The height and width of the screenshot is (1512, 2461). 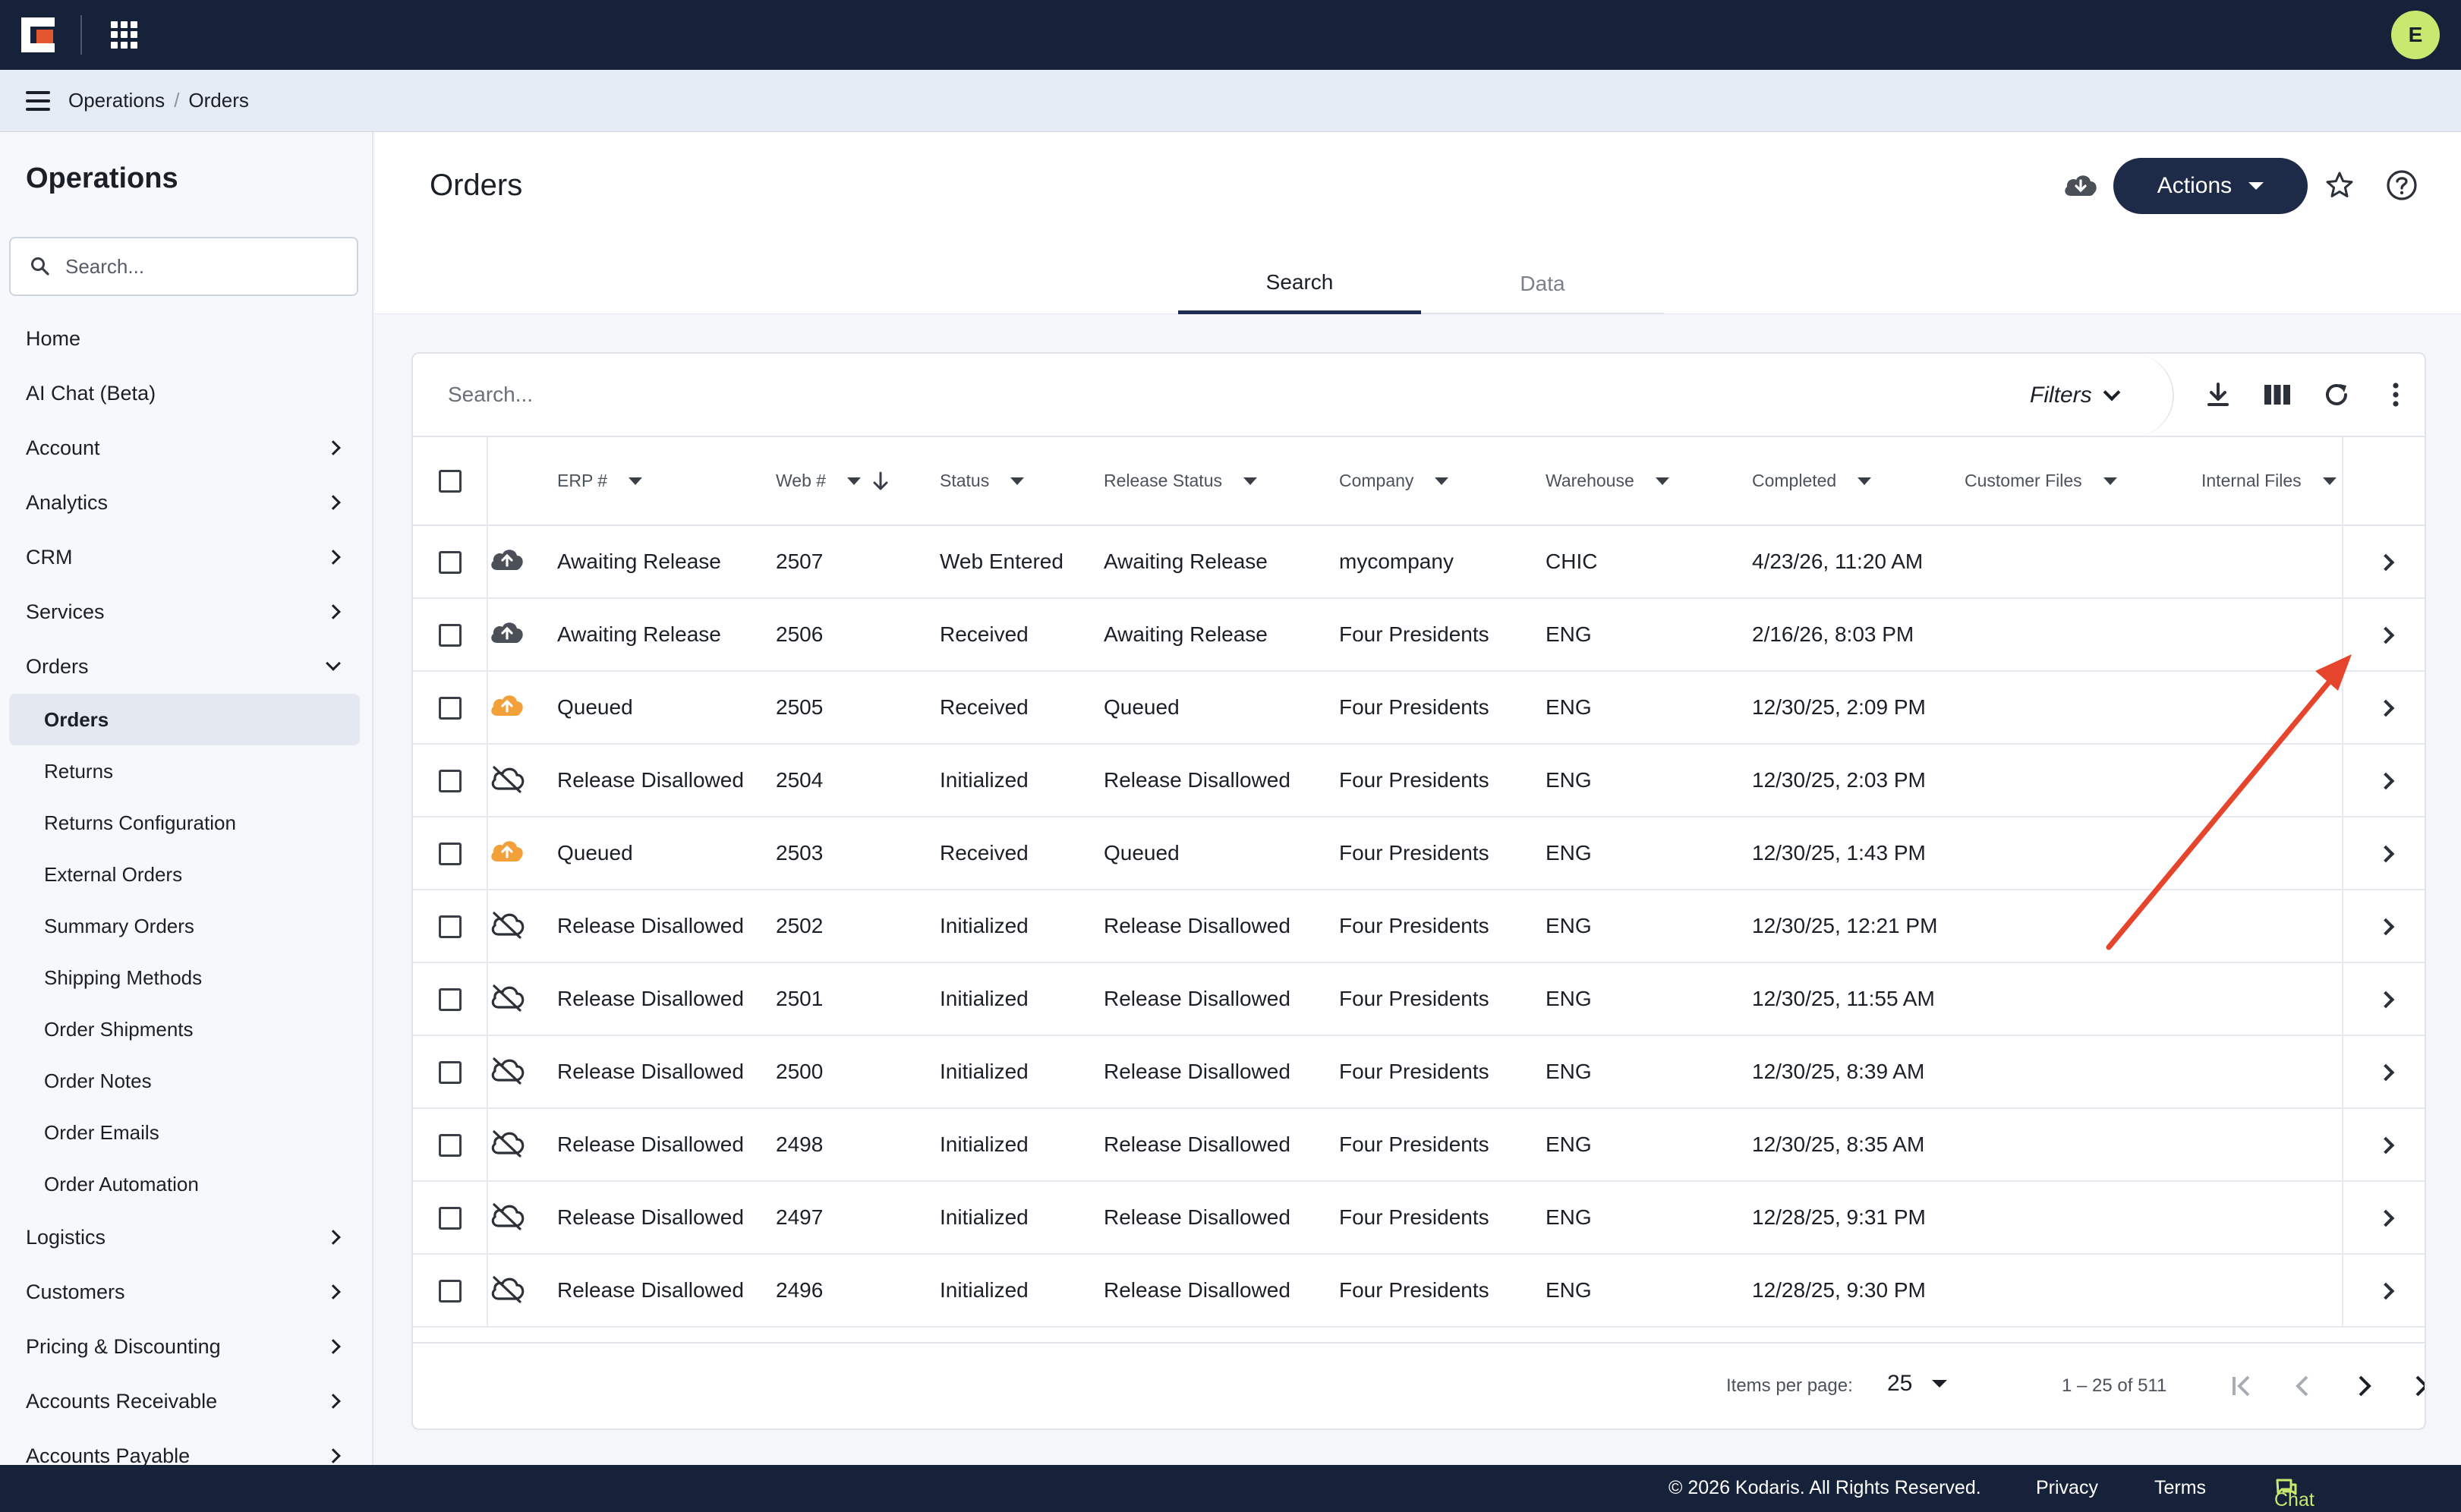 I want to click on sidebar-item-accounts-payable: Accounts Payable, so click(x=186, y=1447).